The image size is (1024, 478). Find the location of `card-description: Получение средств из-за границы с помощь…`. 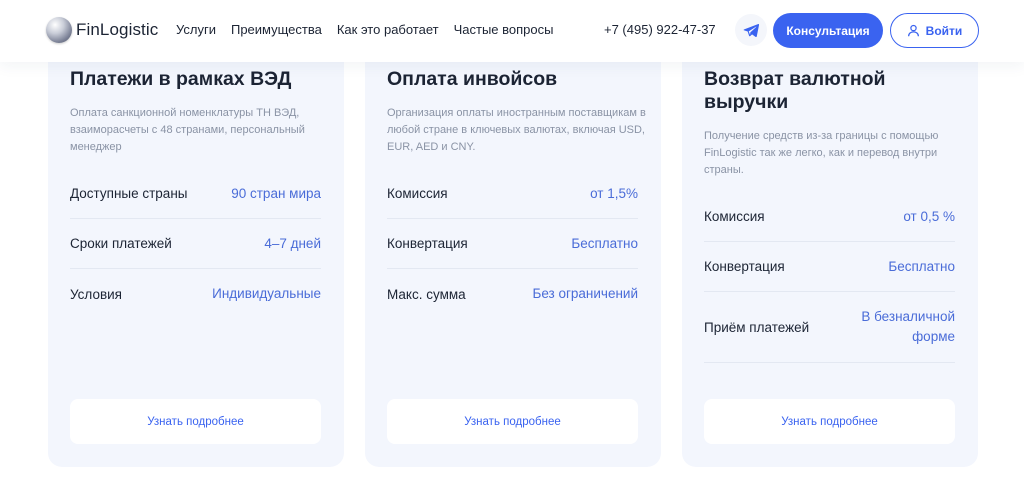

card-description: Получение средств из-за границы с помощь… is located at coordinates (821, 153).